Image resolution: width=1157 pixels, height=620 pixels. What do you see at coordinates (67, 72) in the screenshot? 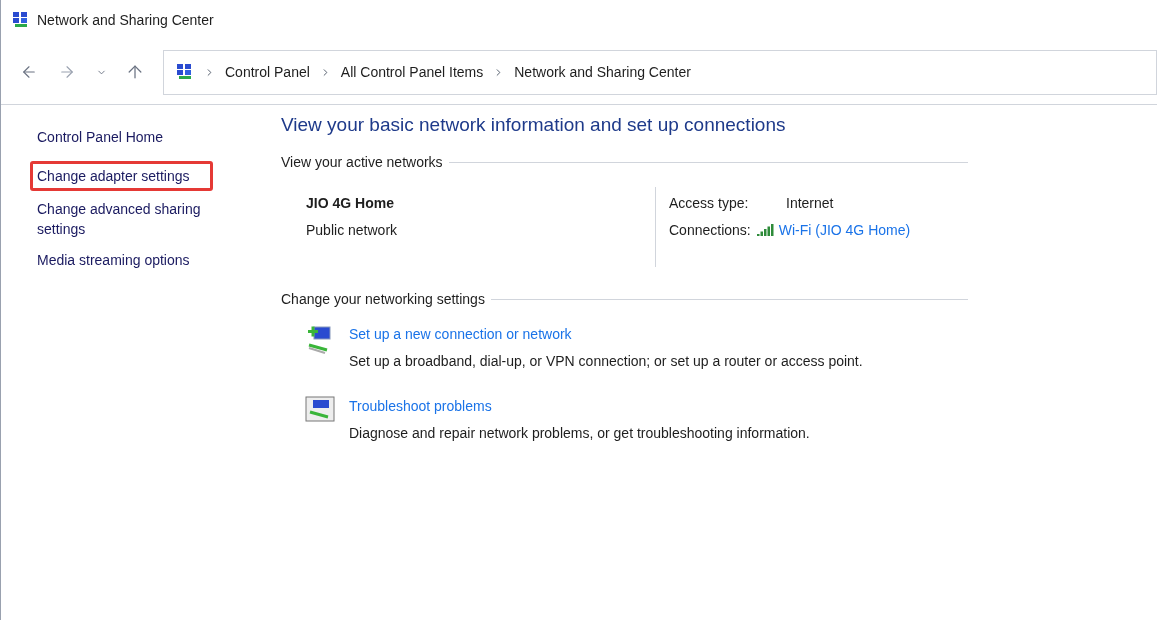
I see `right-arrow-icon` at bounding box center [67, 72].